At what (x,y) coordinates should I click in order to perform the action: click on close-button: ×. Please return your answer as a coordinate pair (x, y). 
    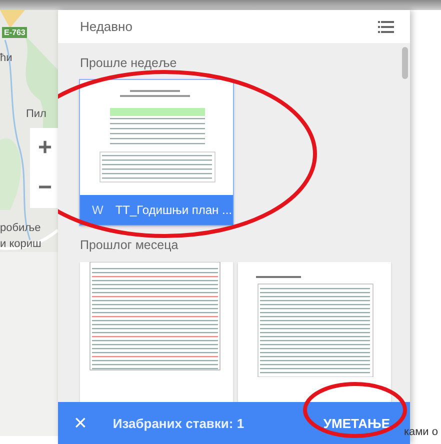
    Looking at the image, I should click on (80, 423).